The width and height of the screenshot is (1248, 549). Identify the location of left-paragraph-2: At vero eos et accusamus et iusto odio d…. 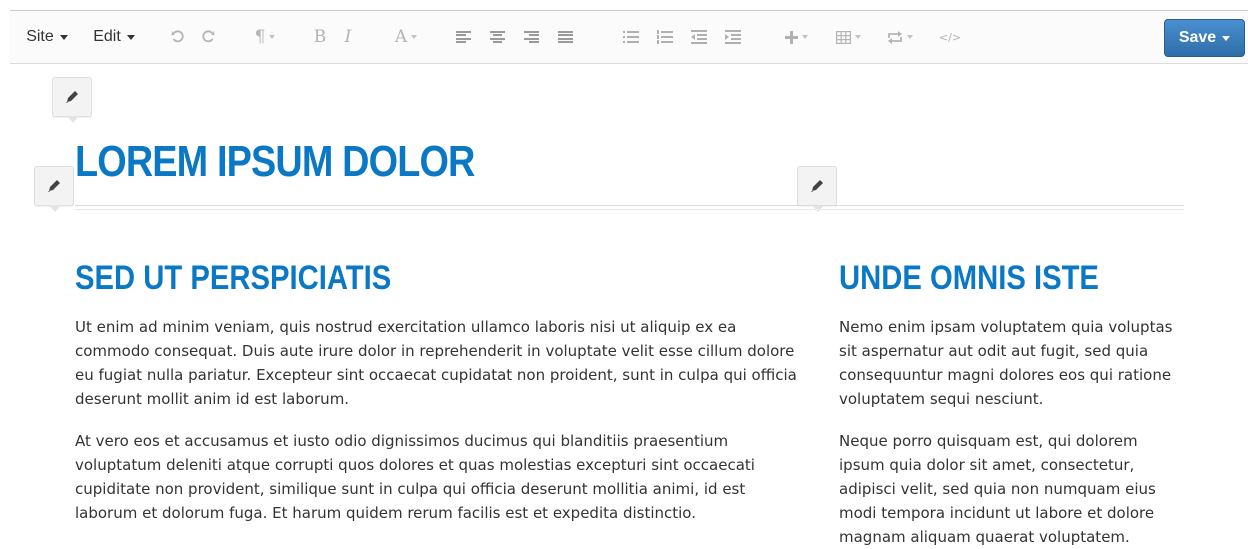
(415, 477).